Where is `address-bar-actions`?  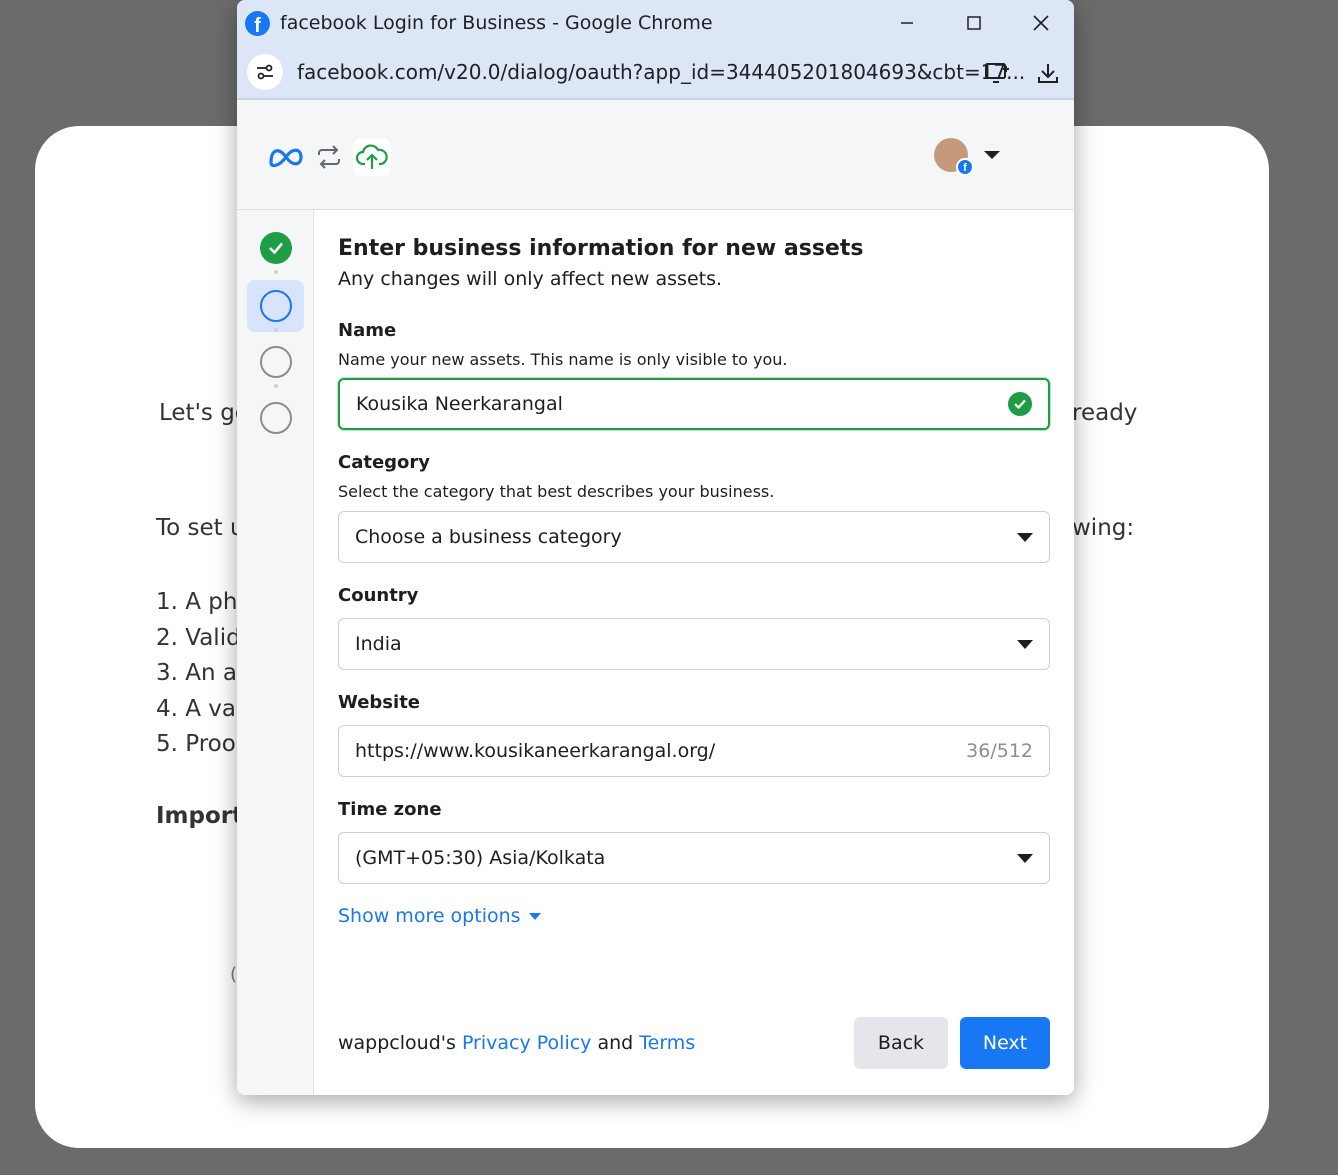 address-bar-actions is located at coordinates (1022, 73).